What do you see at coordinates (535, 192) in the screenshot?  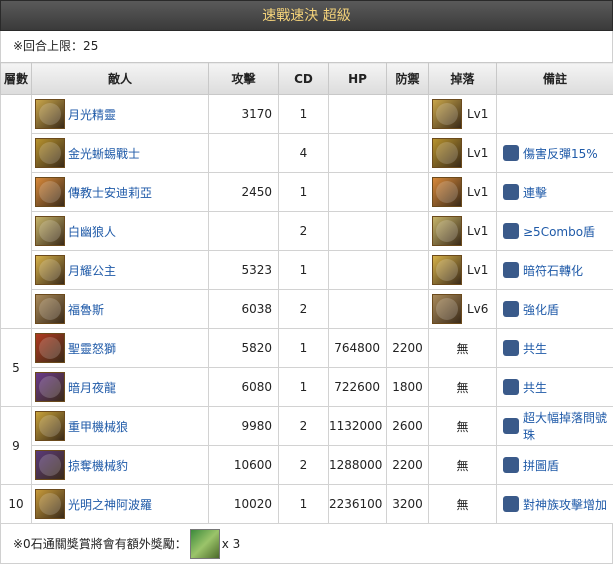 I see `note-link: 連擊` at bounding box center [535, 192].